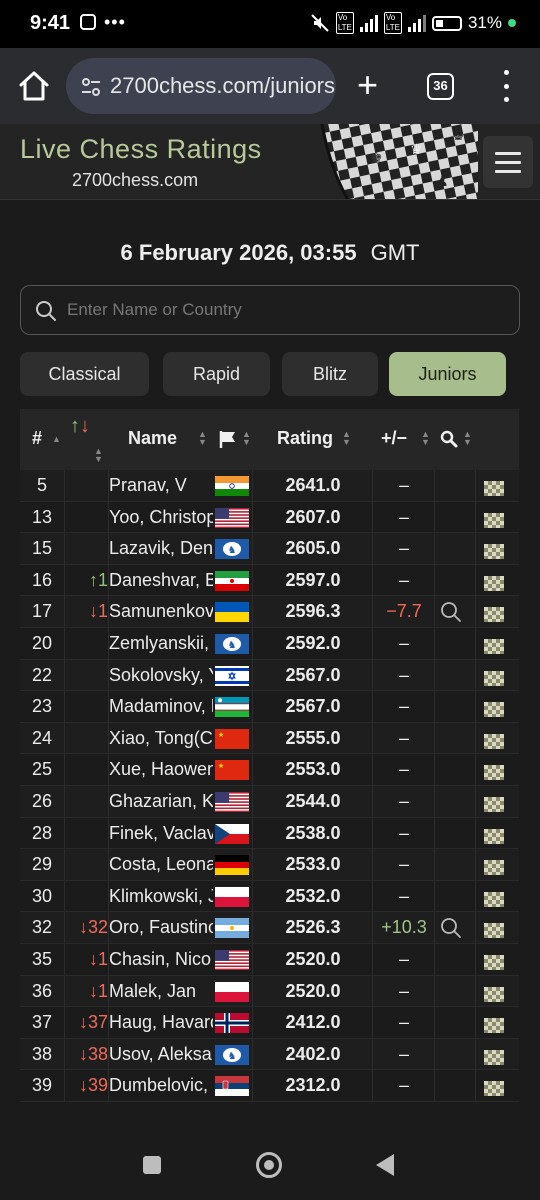 The image size is (540, 1200). I want to click on new-tab-button: +, so click(367, 85).